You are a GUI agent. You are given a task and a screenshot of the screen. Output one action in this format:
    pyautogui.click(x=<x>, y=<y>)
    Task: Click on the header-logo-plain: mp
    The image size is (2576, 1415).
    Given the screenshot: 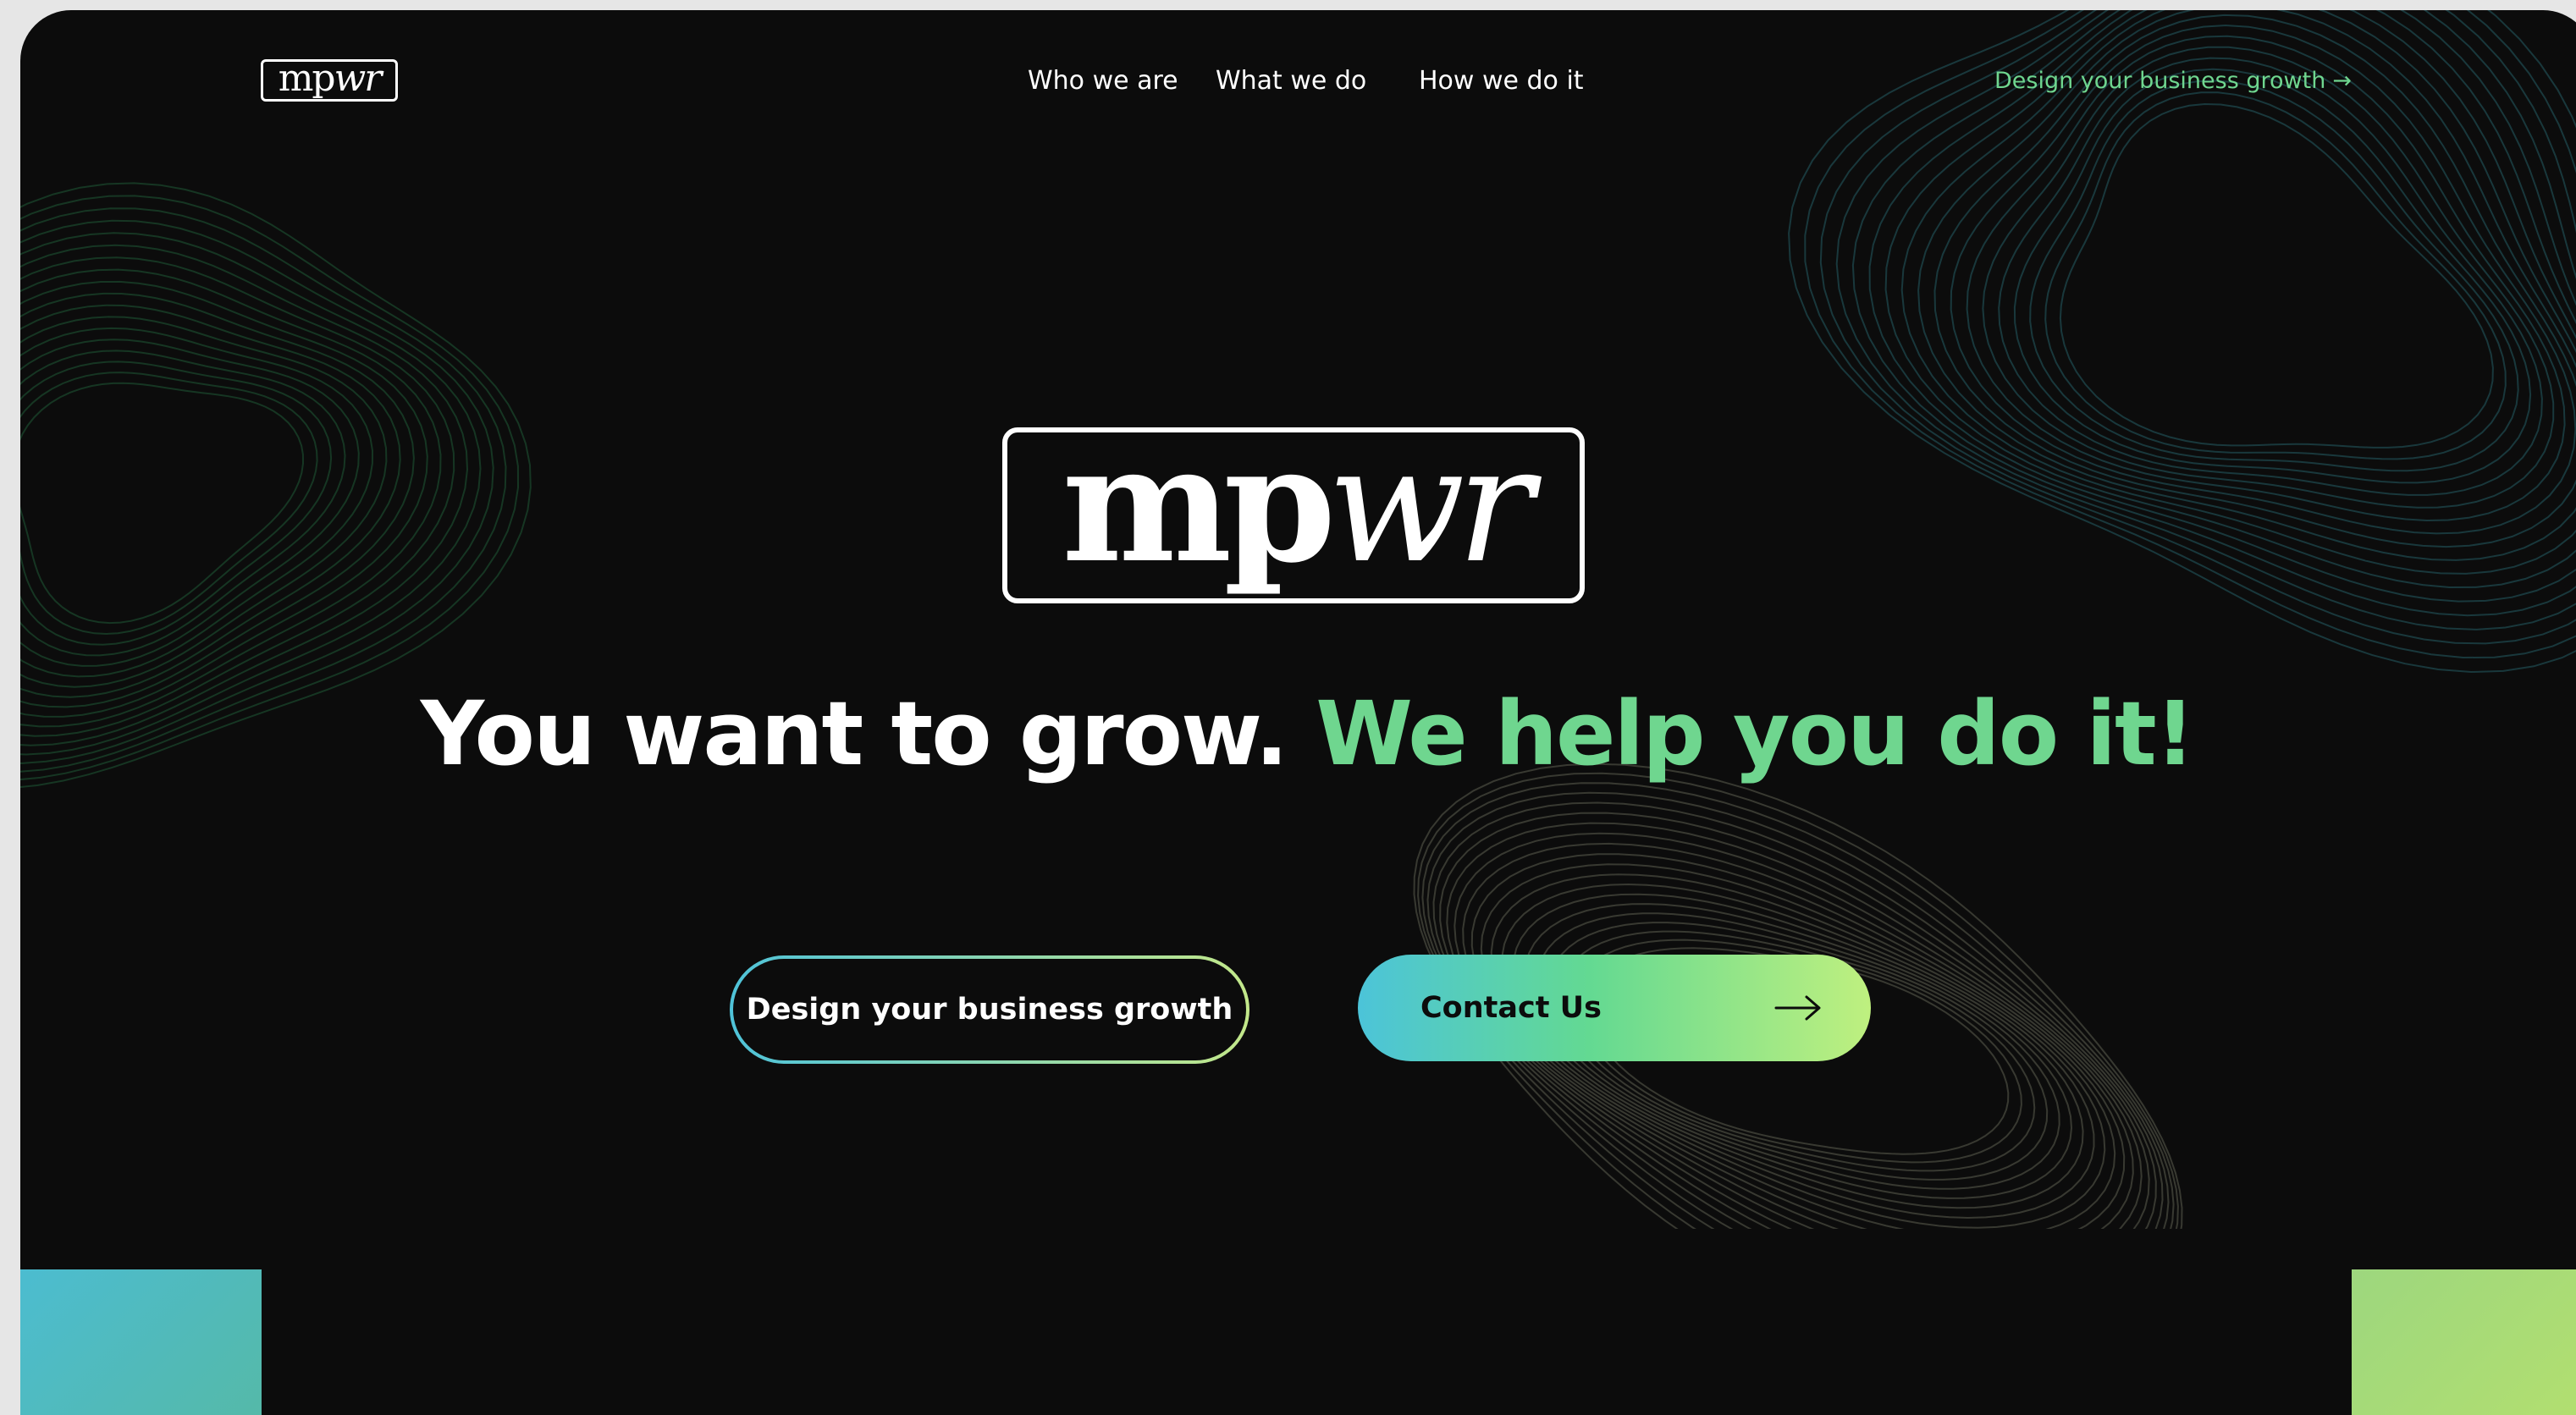 What is the action you would take?
    pyautogui.click(x=307, y=78)
    